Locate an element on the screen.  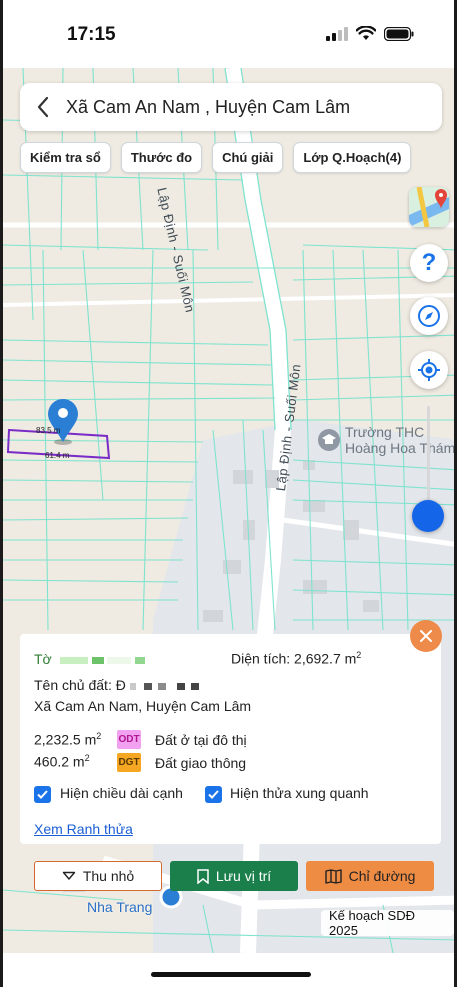
poi-school-label: Trường THC Hoàng Hoa Thám is located at coordinates (399, 440).